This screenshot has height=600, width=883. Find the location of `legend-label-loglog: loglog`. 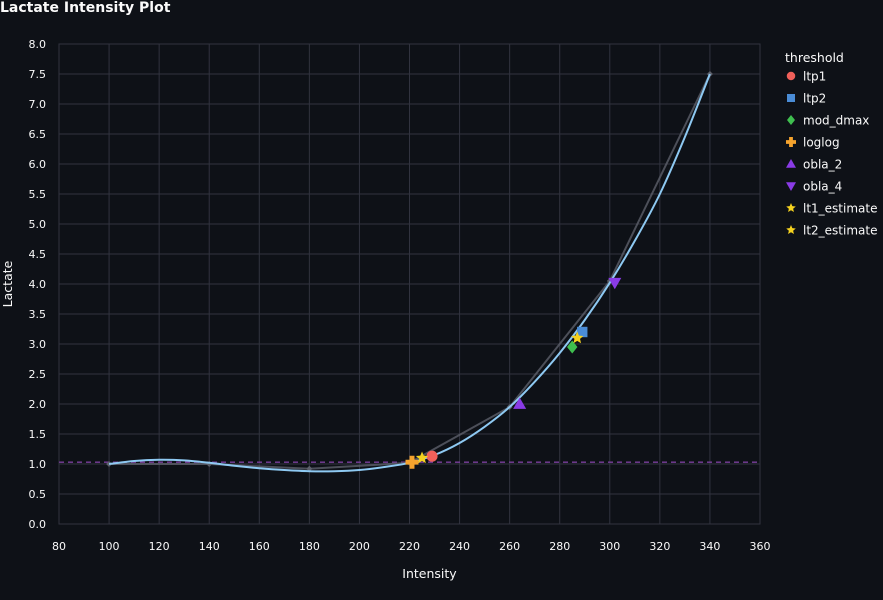

legend-label-loglog: loglog is located at coordinates (821, 143).